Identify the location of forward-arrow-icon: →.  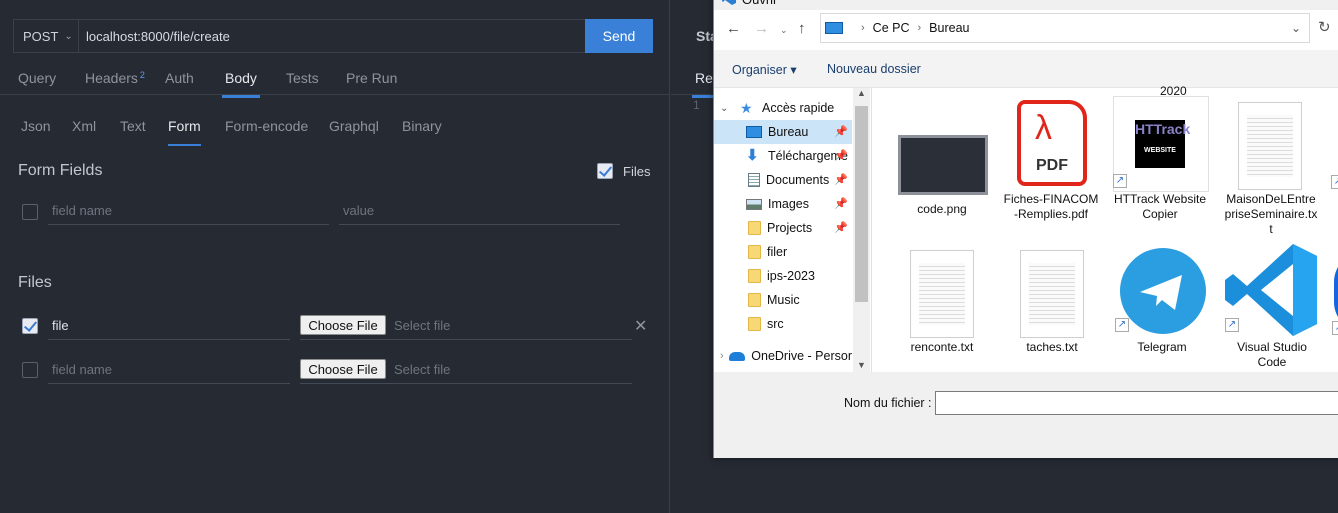
(761, 28).